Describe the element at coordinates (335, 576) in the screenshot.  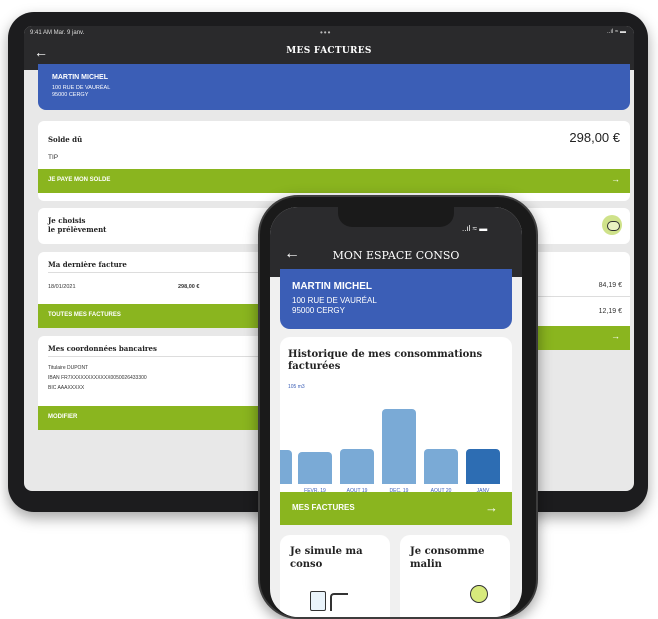
I see `simulate-tile: Je simule ma conso` at that location.